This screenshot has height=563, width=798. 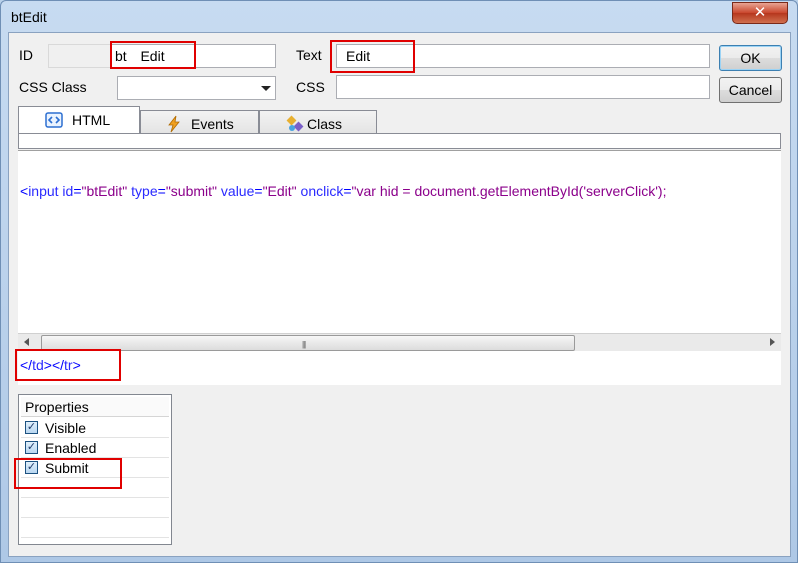 What do you see at coordinates (304, 344) in the screenshot?
I see `grip-icon: |||` at bounding box center [304, 344].